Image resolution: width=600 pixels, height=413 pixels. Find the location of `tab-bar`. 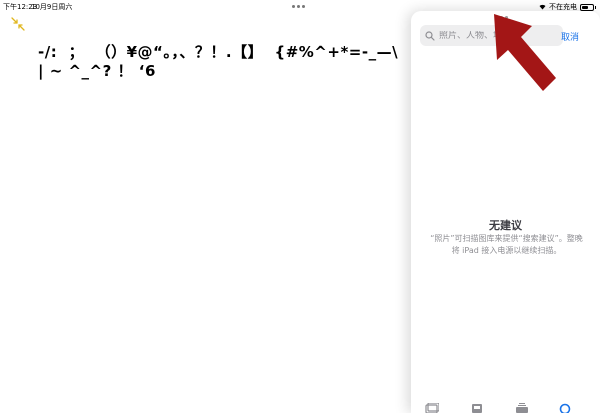

tab-bar is located at coordinates (505, 407).